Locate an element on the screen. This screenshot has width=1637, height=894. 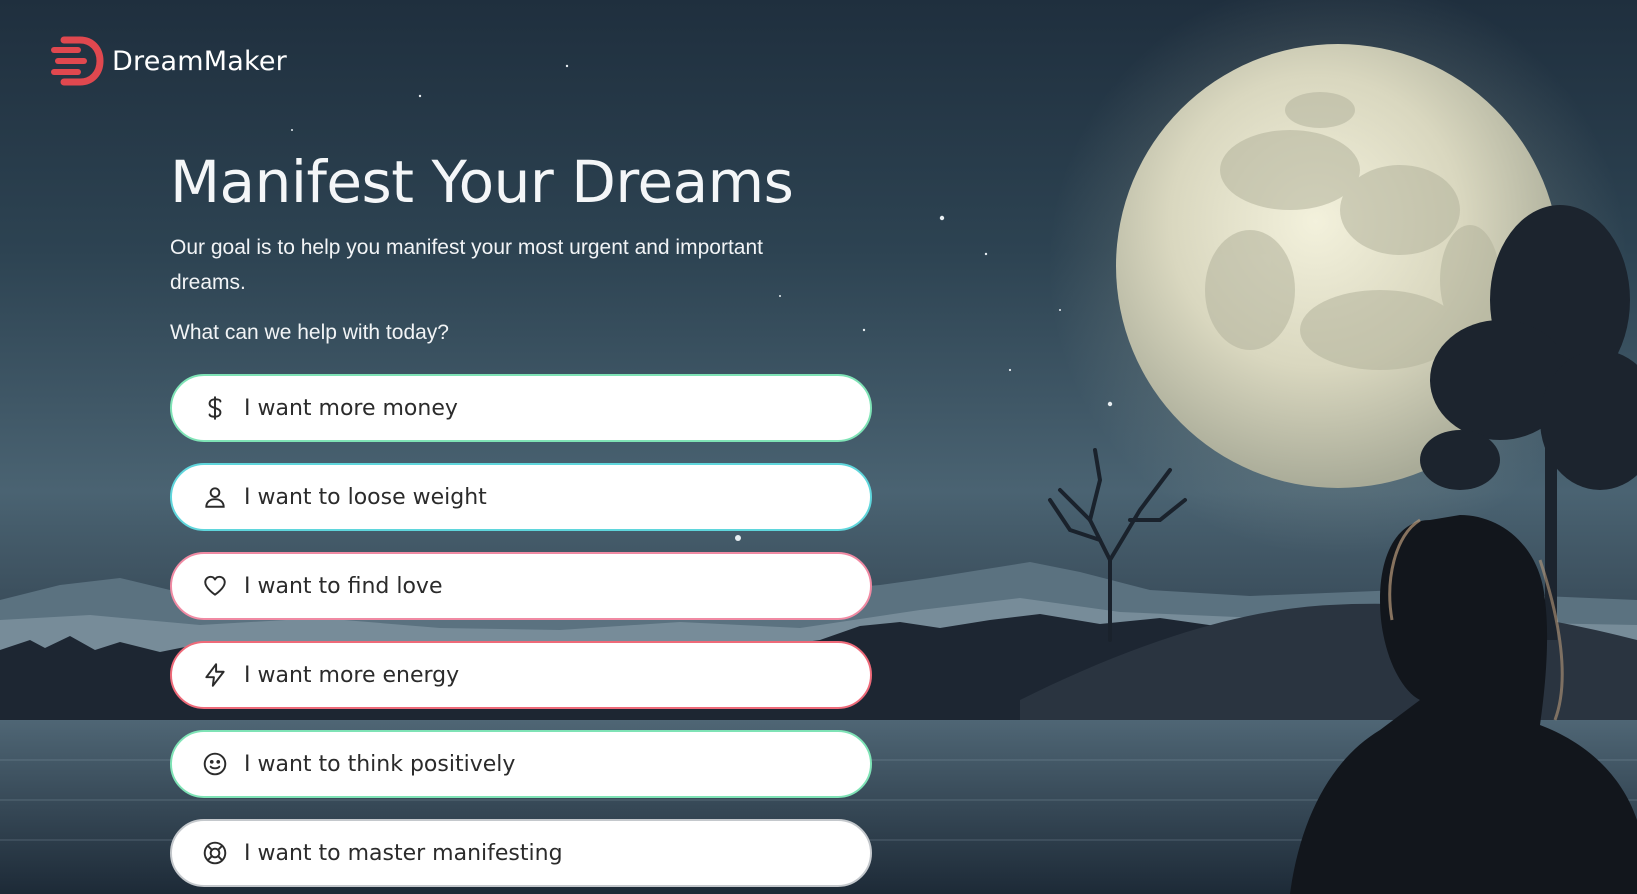
option-label: I want to find love is located at coordinates (343, 586).